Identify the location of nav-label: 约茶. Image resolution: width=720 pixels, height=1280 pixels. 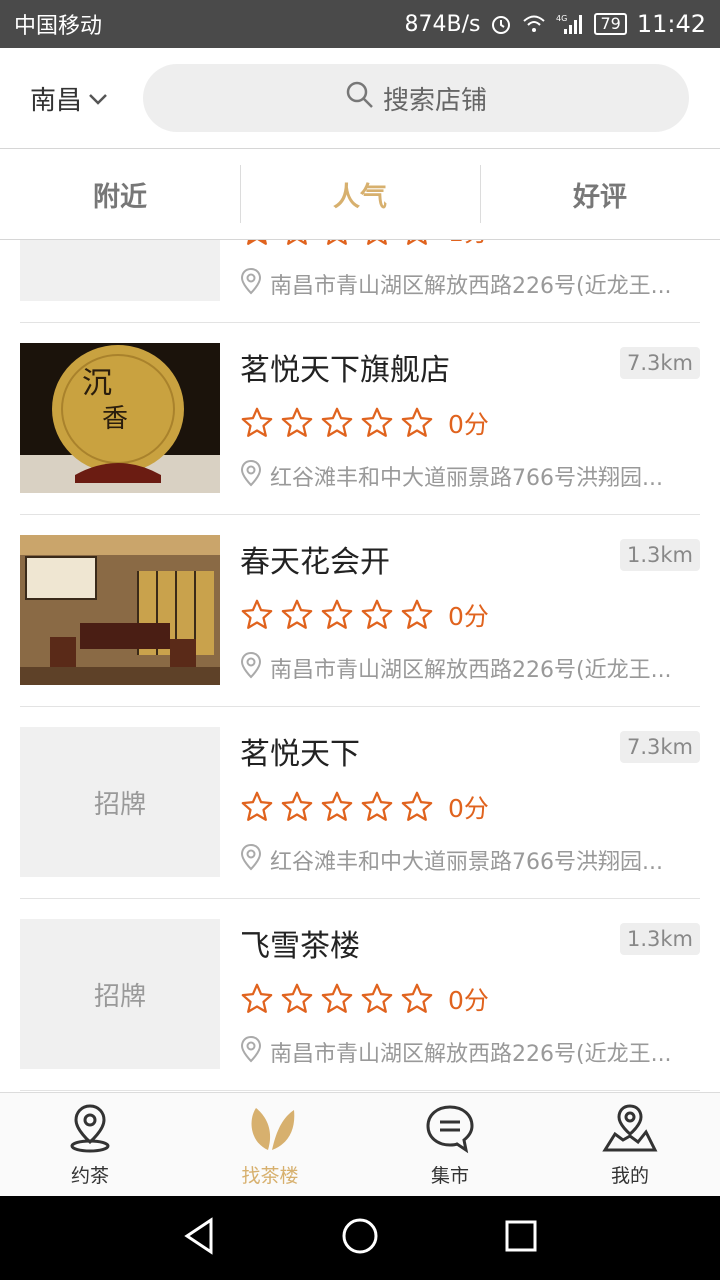
(89, 1176).